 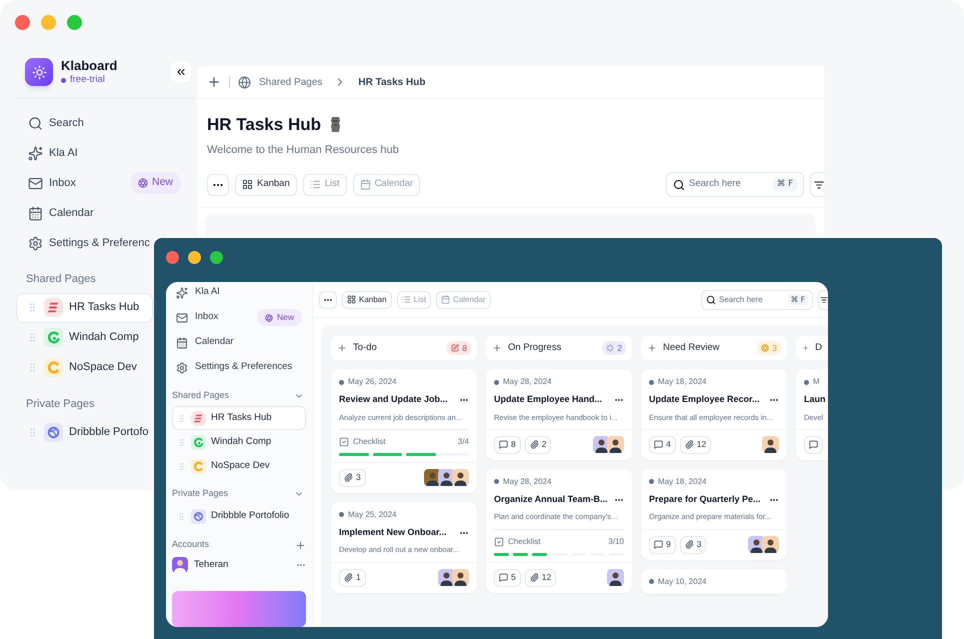 What do you see at coordinates (35, 243) in the screenshot?
I see `settings-icon` at bounding box center [35, 243].